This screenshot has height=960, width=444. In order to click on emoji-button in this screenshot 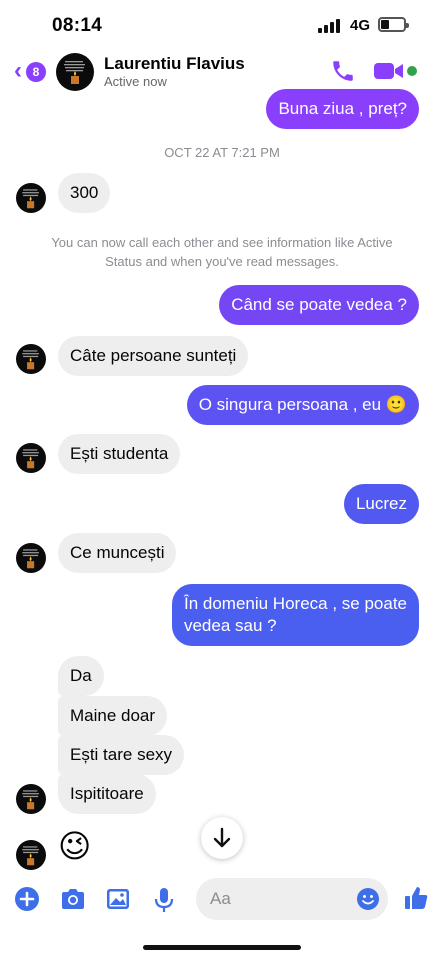, I will do `click(368, 899)`.